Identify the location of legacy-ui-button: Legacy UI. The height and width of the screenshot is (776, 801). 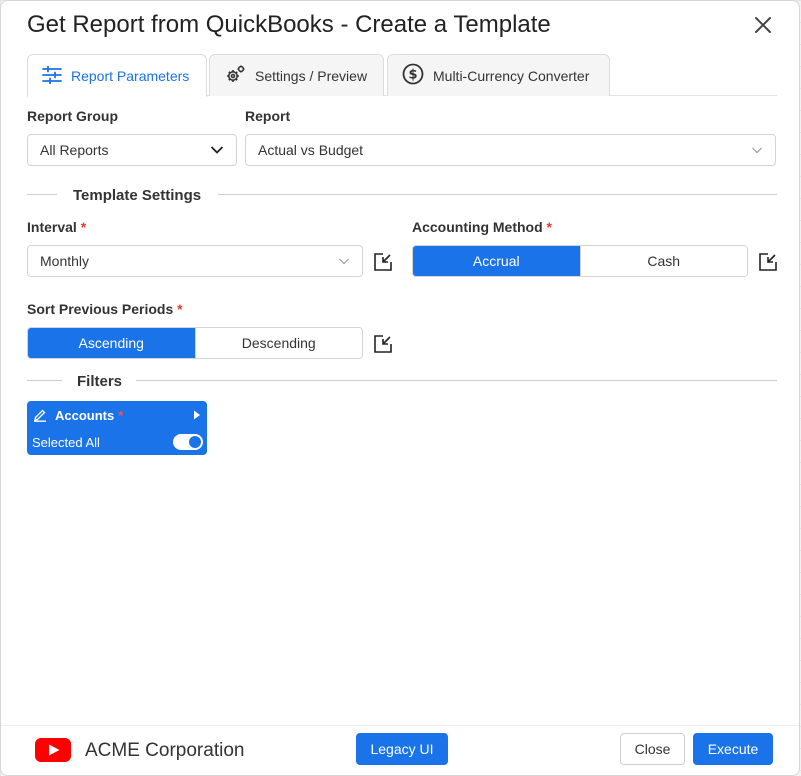
(402, 749).